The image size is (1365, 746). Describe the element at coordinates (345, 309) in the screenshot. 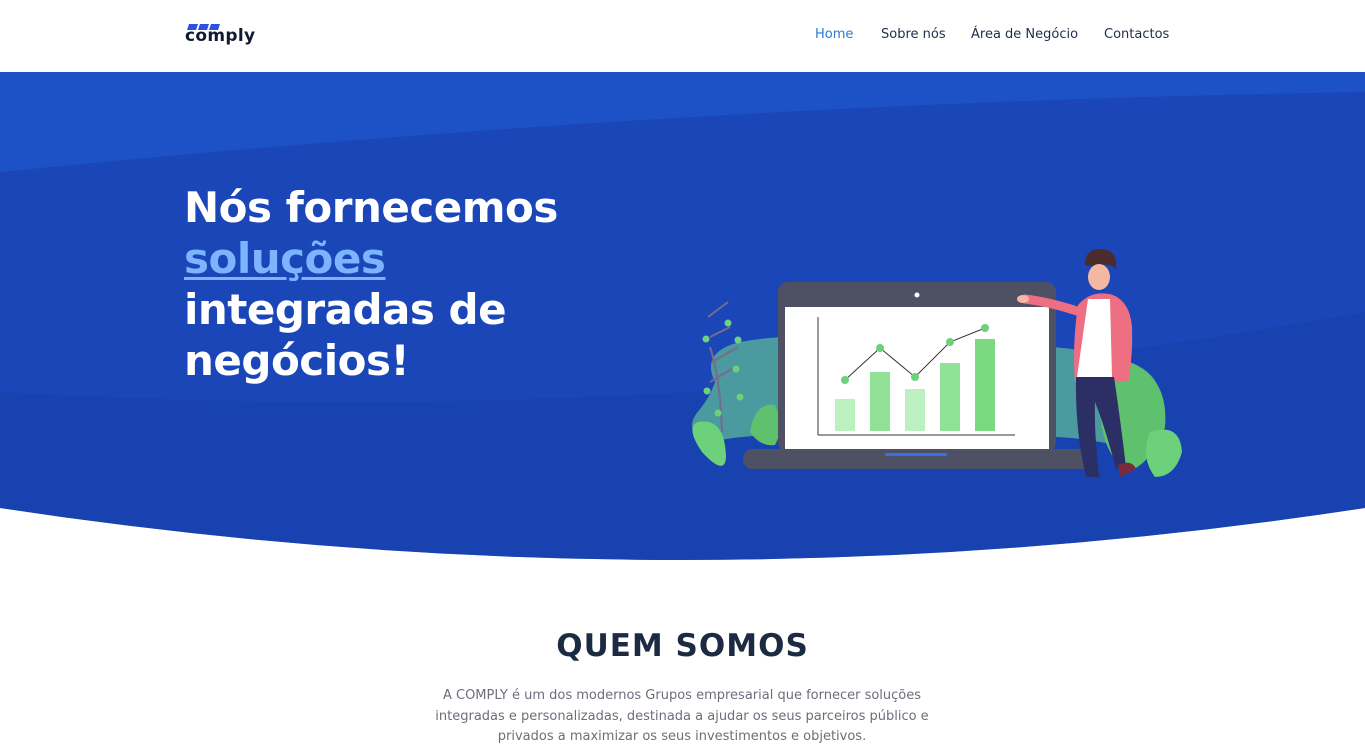

I see `hero-title-line-3: integradas de` at that location.